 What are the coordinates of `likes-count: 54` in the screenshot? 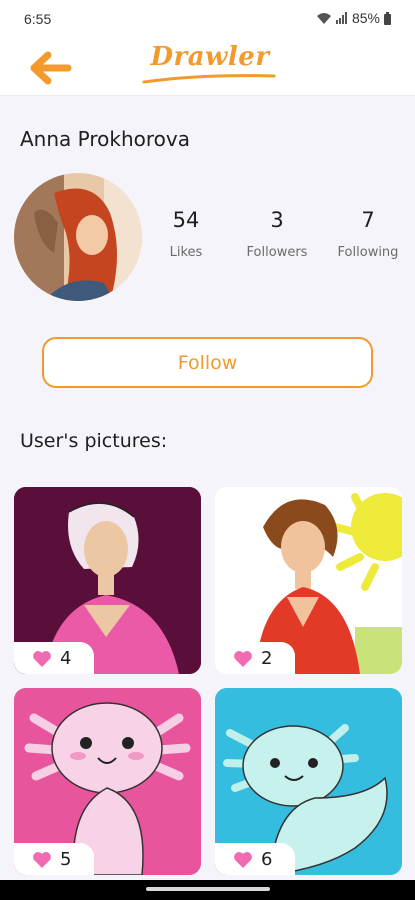 It's located at (186, 220).